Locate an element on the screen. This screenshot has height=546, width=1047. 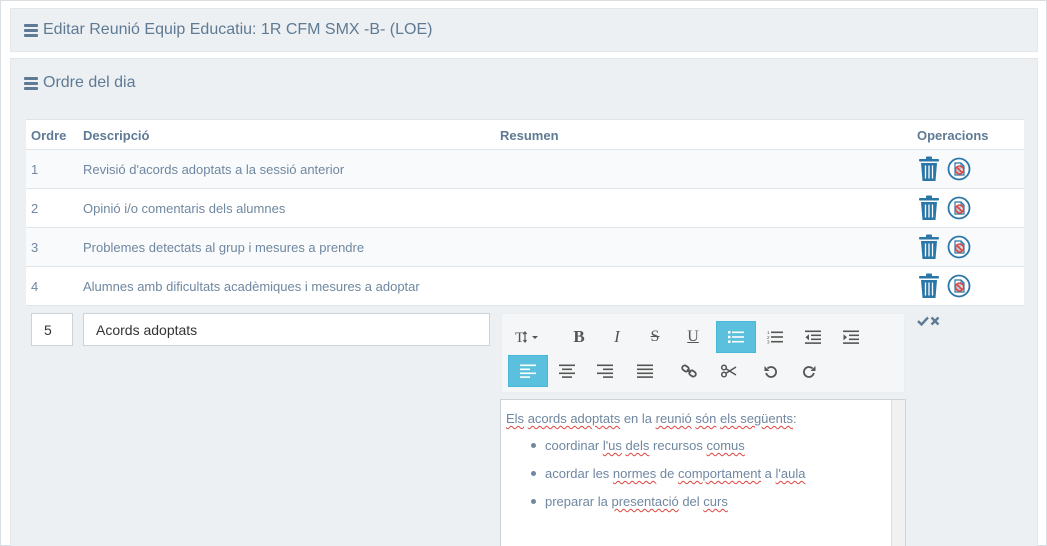
link-icon is located at coordinates (689, 371).